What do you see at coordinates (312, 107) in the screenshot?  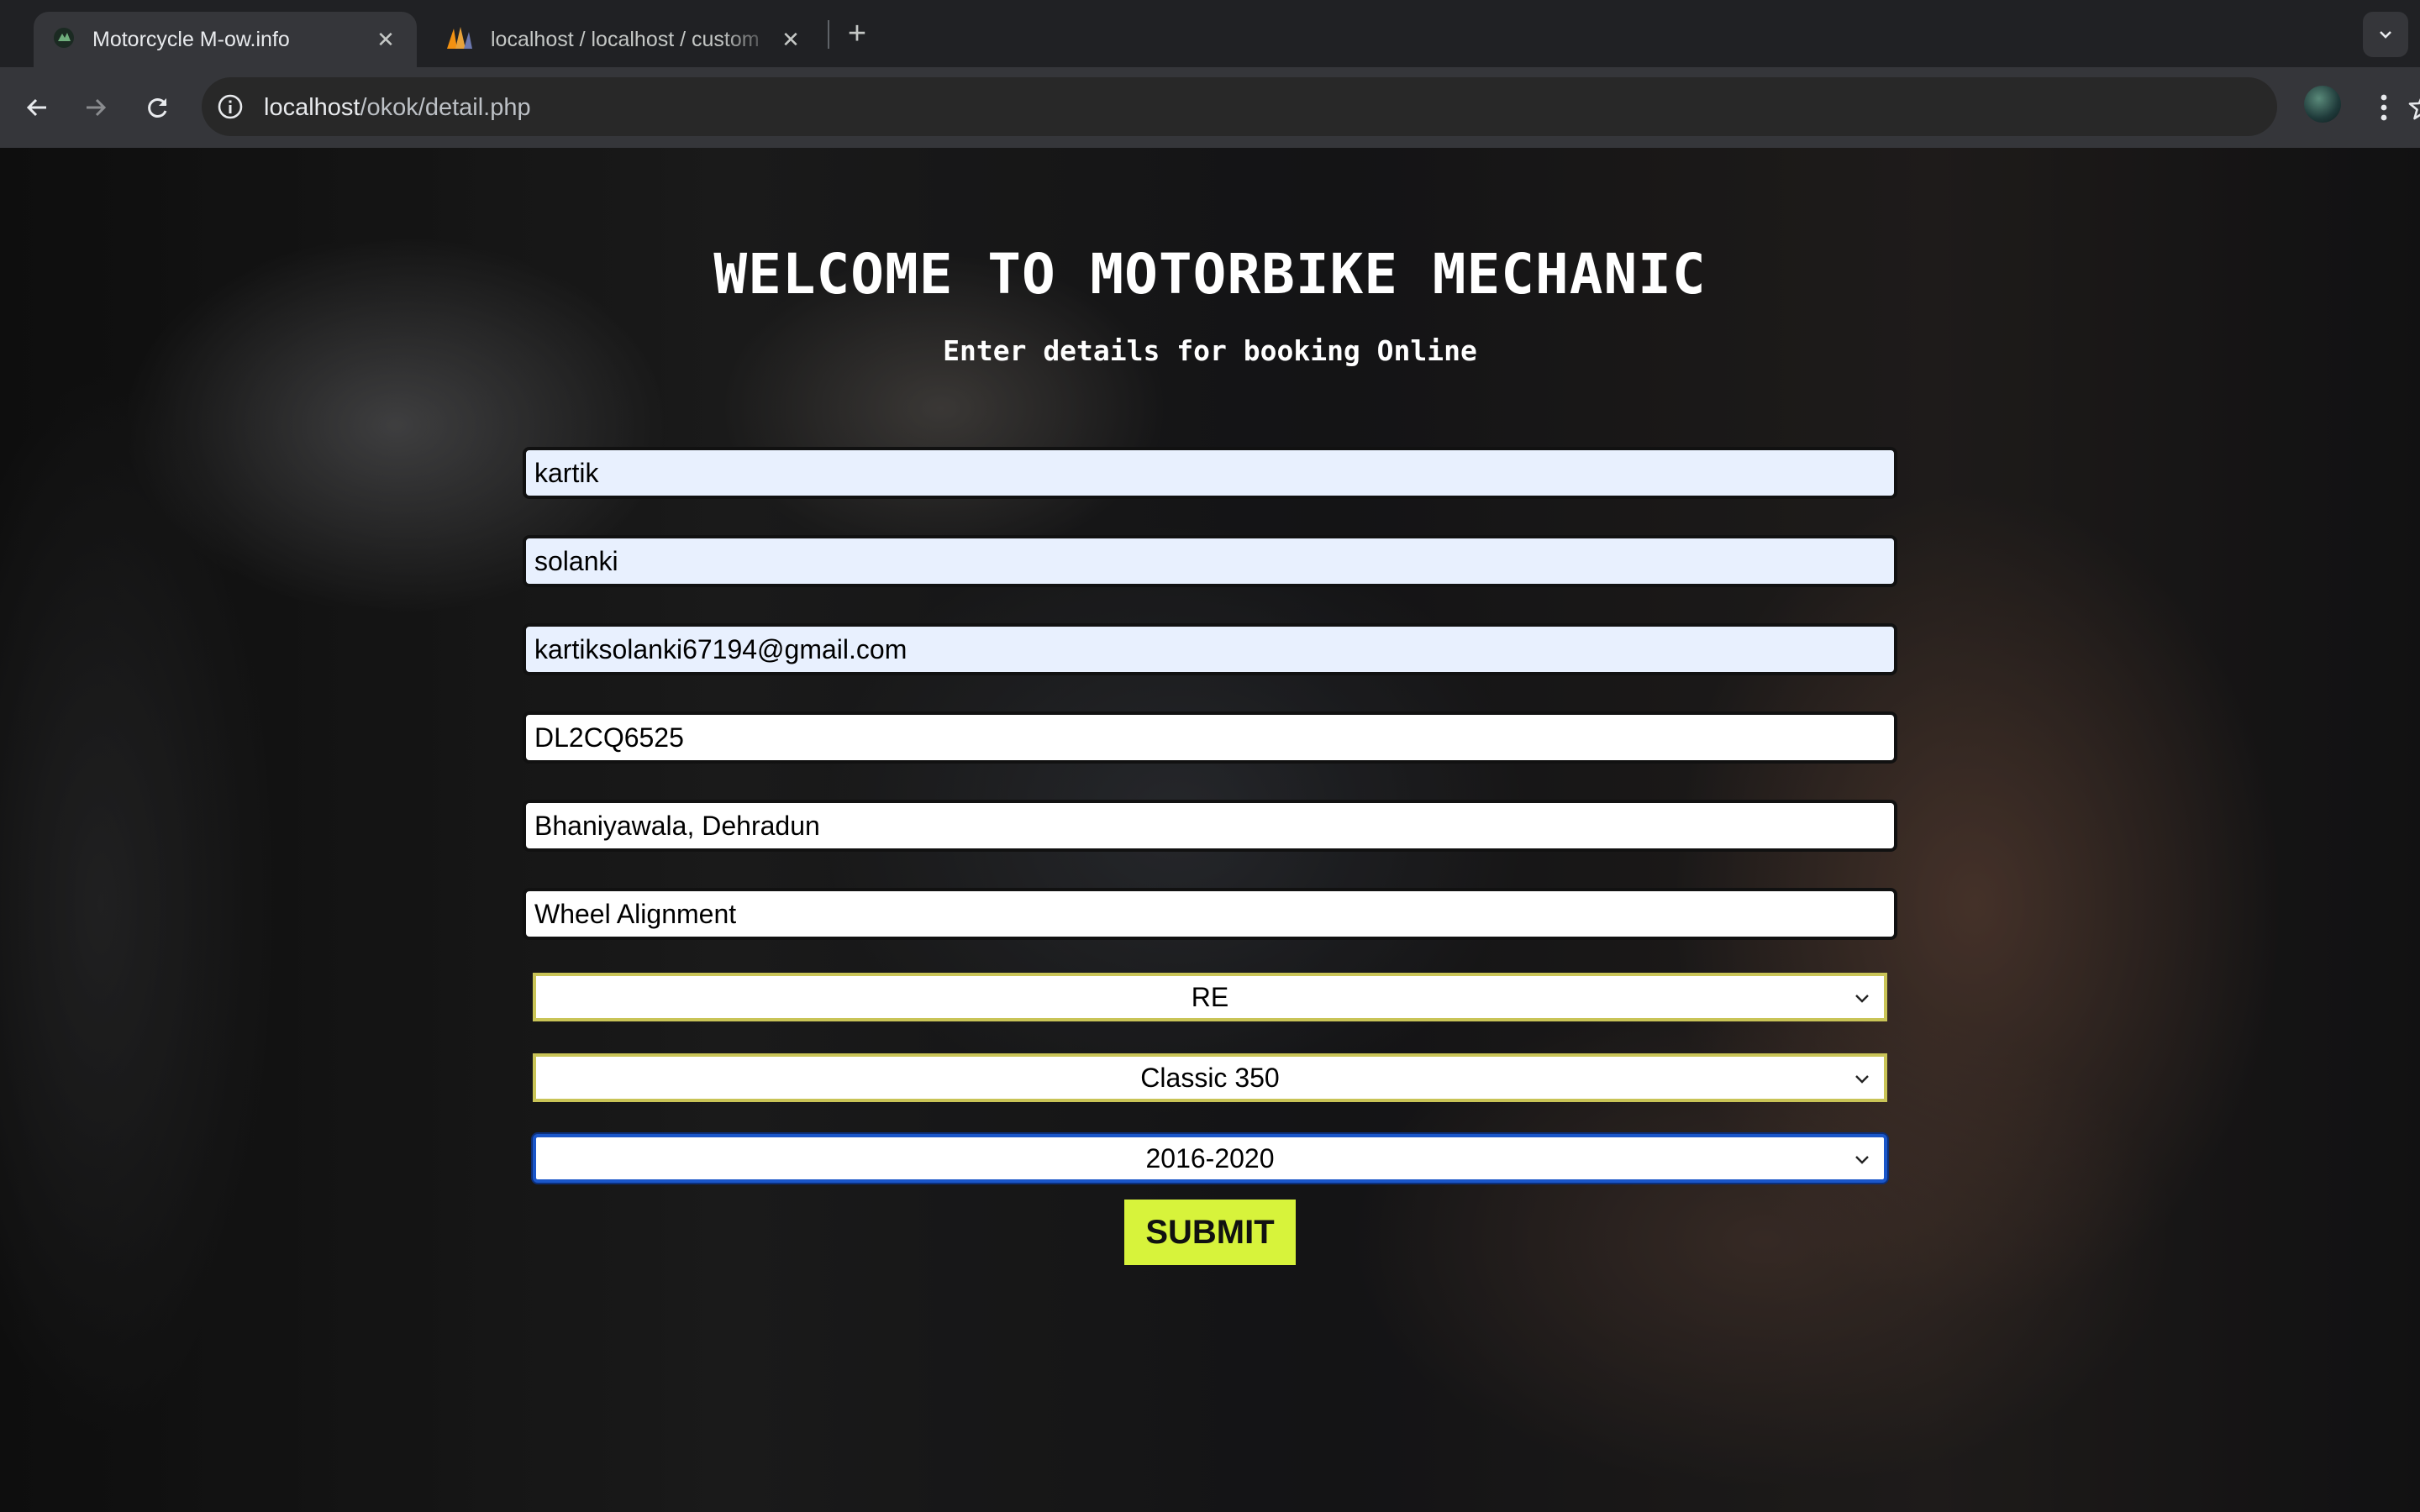 I see `url-host: localhost` at bounding box center [312, 107].